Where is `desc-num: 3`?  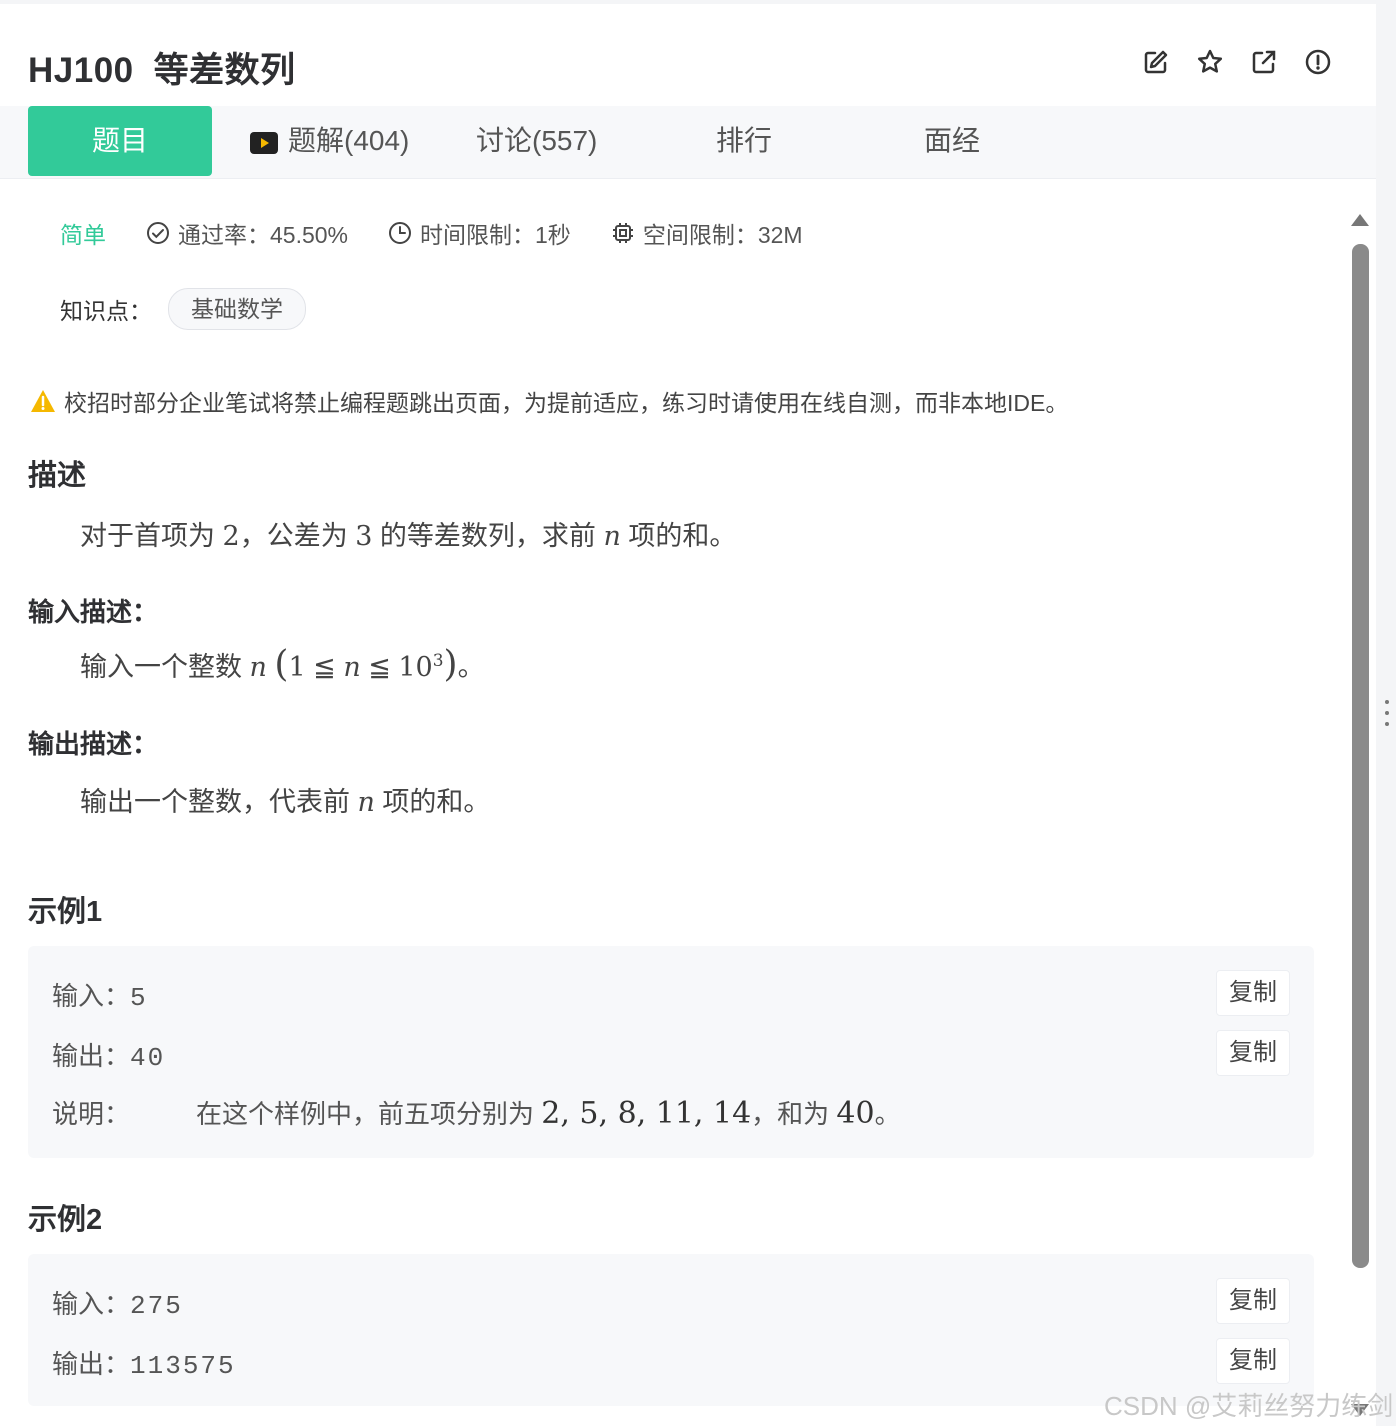 desc-num: 3 is located at coordinates (364, 536).